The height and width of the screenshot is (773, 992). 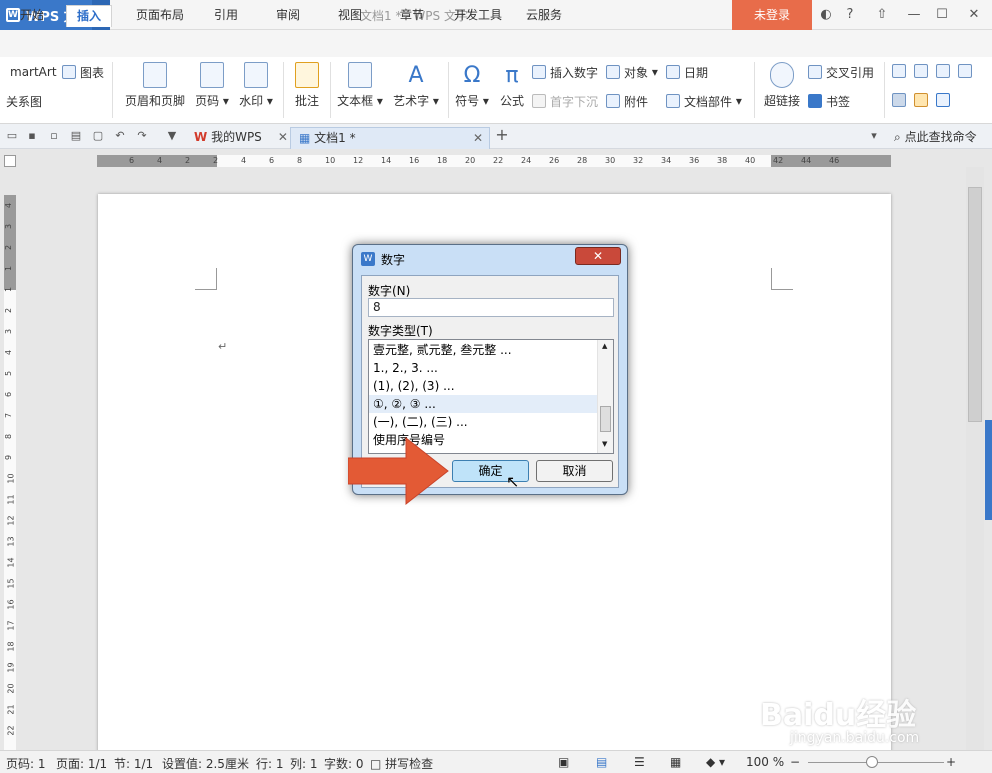 What do you see at coordinates (899, 100) in the screenshot?
I see `form-shading-icon` at bounding box center [899, 100].